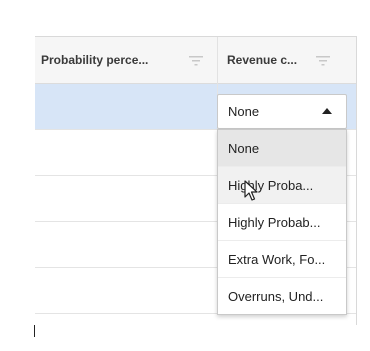 This screenshot has height=351, width=370. I want to click on text-caret, so click(34, 331).